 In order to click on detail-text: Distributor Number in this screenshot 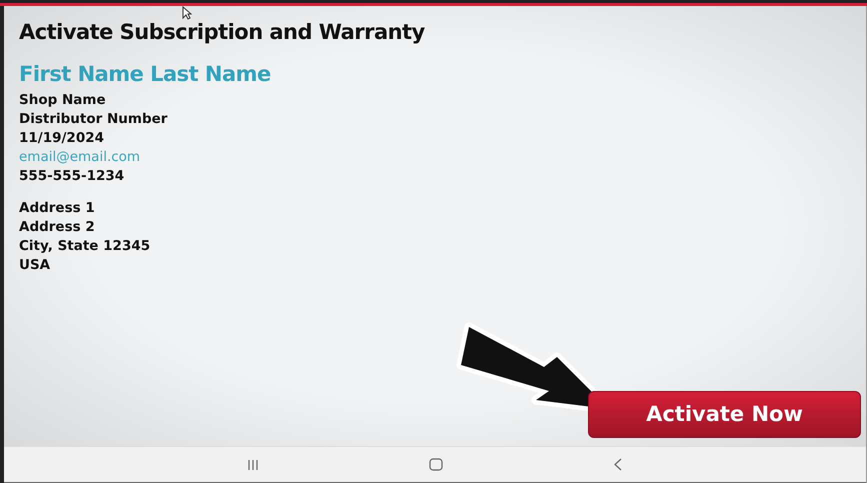, I will do `click(93, 119)`.